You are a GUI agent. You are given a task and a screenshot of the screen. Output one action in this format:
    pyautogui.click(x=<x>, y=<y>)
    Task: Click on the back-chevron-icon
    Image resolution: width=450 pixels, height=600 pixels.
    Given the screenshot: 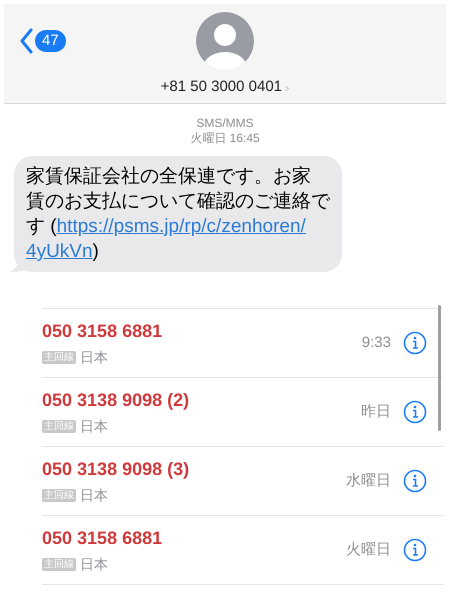 What is the action you would take?
    pyautogui.click(x=26, y=41)
    